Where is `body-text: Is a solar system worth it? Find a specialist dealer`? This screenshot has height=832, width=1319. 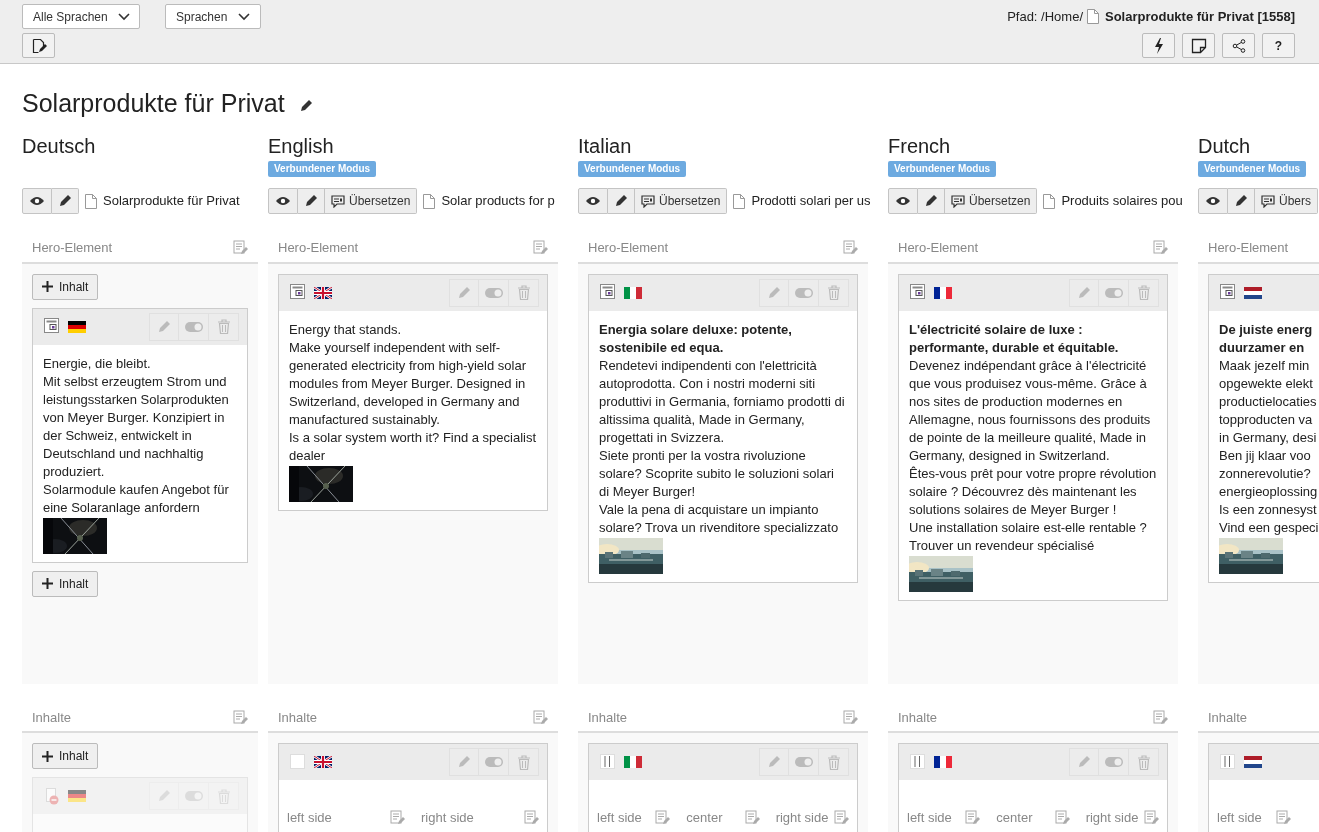
body-text: Is a solar system worth it? Find a specialist dealer is located at coordinates (413, 446).